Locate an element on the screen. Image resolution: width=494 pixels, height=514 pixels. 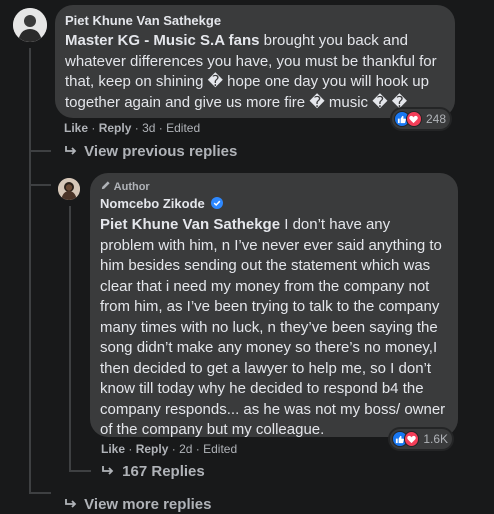
timestamp: 2d is located at coordinates (185, 449).